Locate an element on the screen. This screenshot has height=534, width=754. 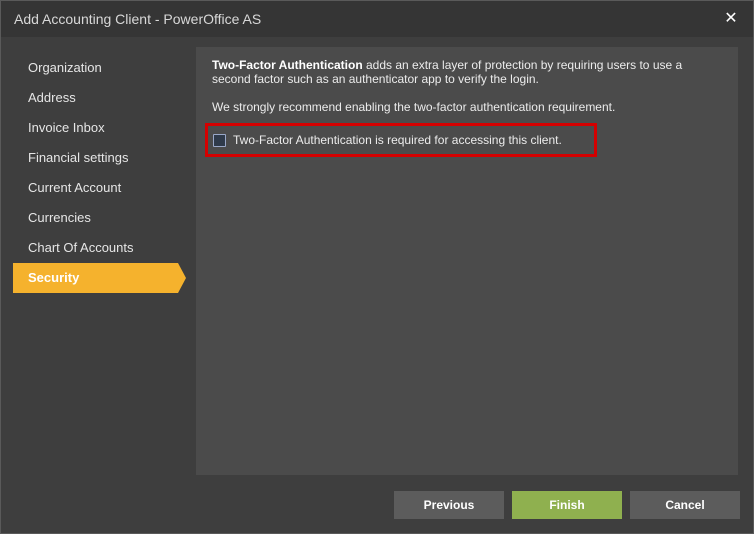
sidebar-item-label: Address is located at coordinates (52, 97).